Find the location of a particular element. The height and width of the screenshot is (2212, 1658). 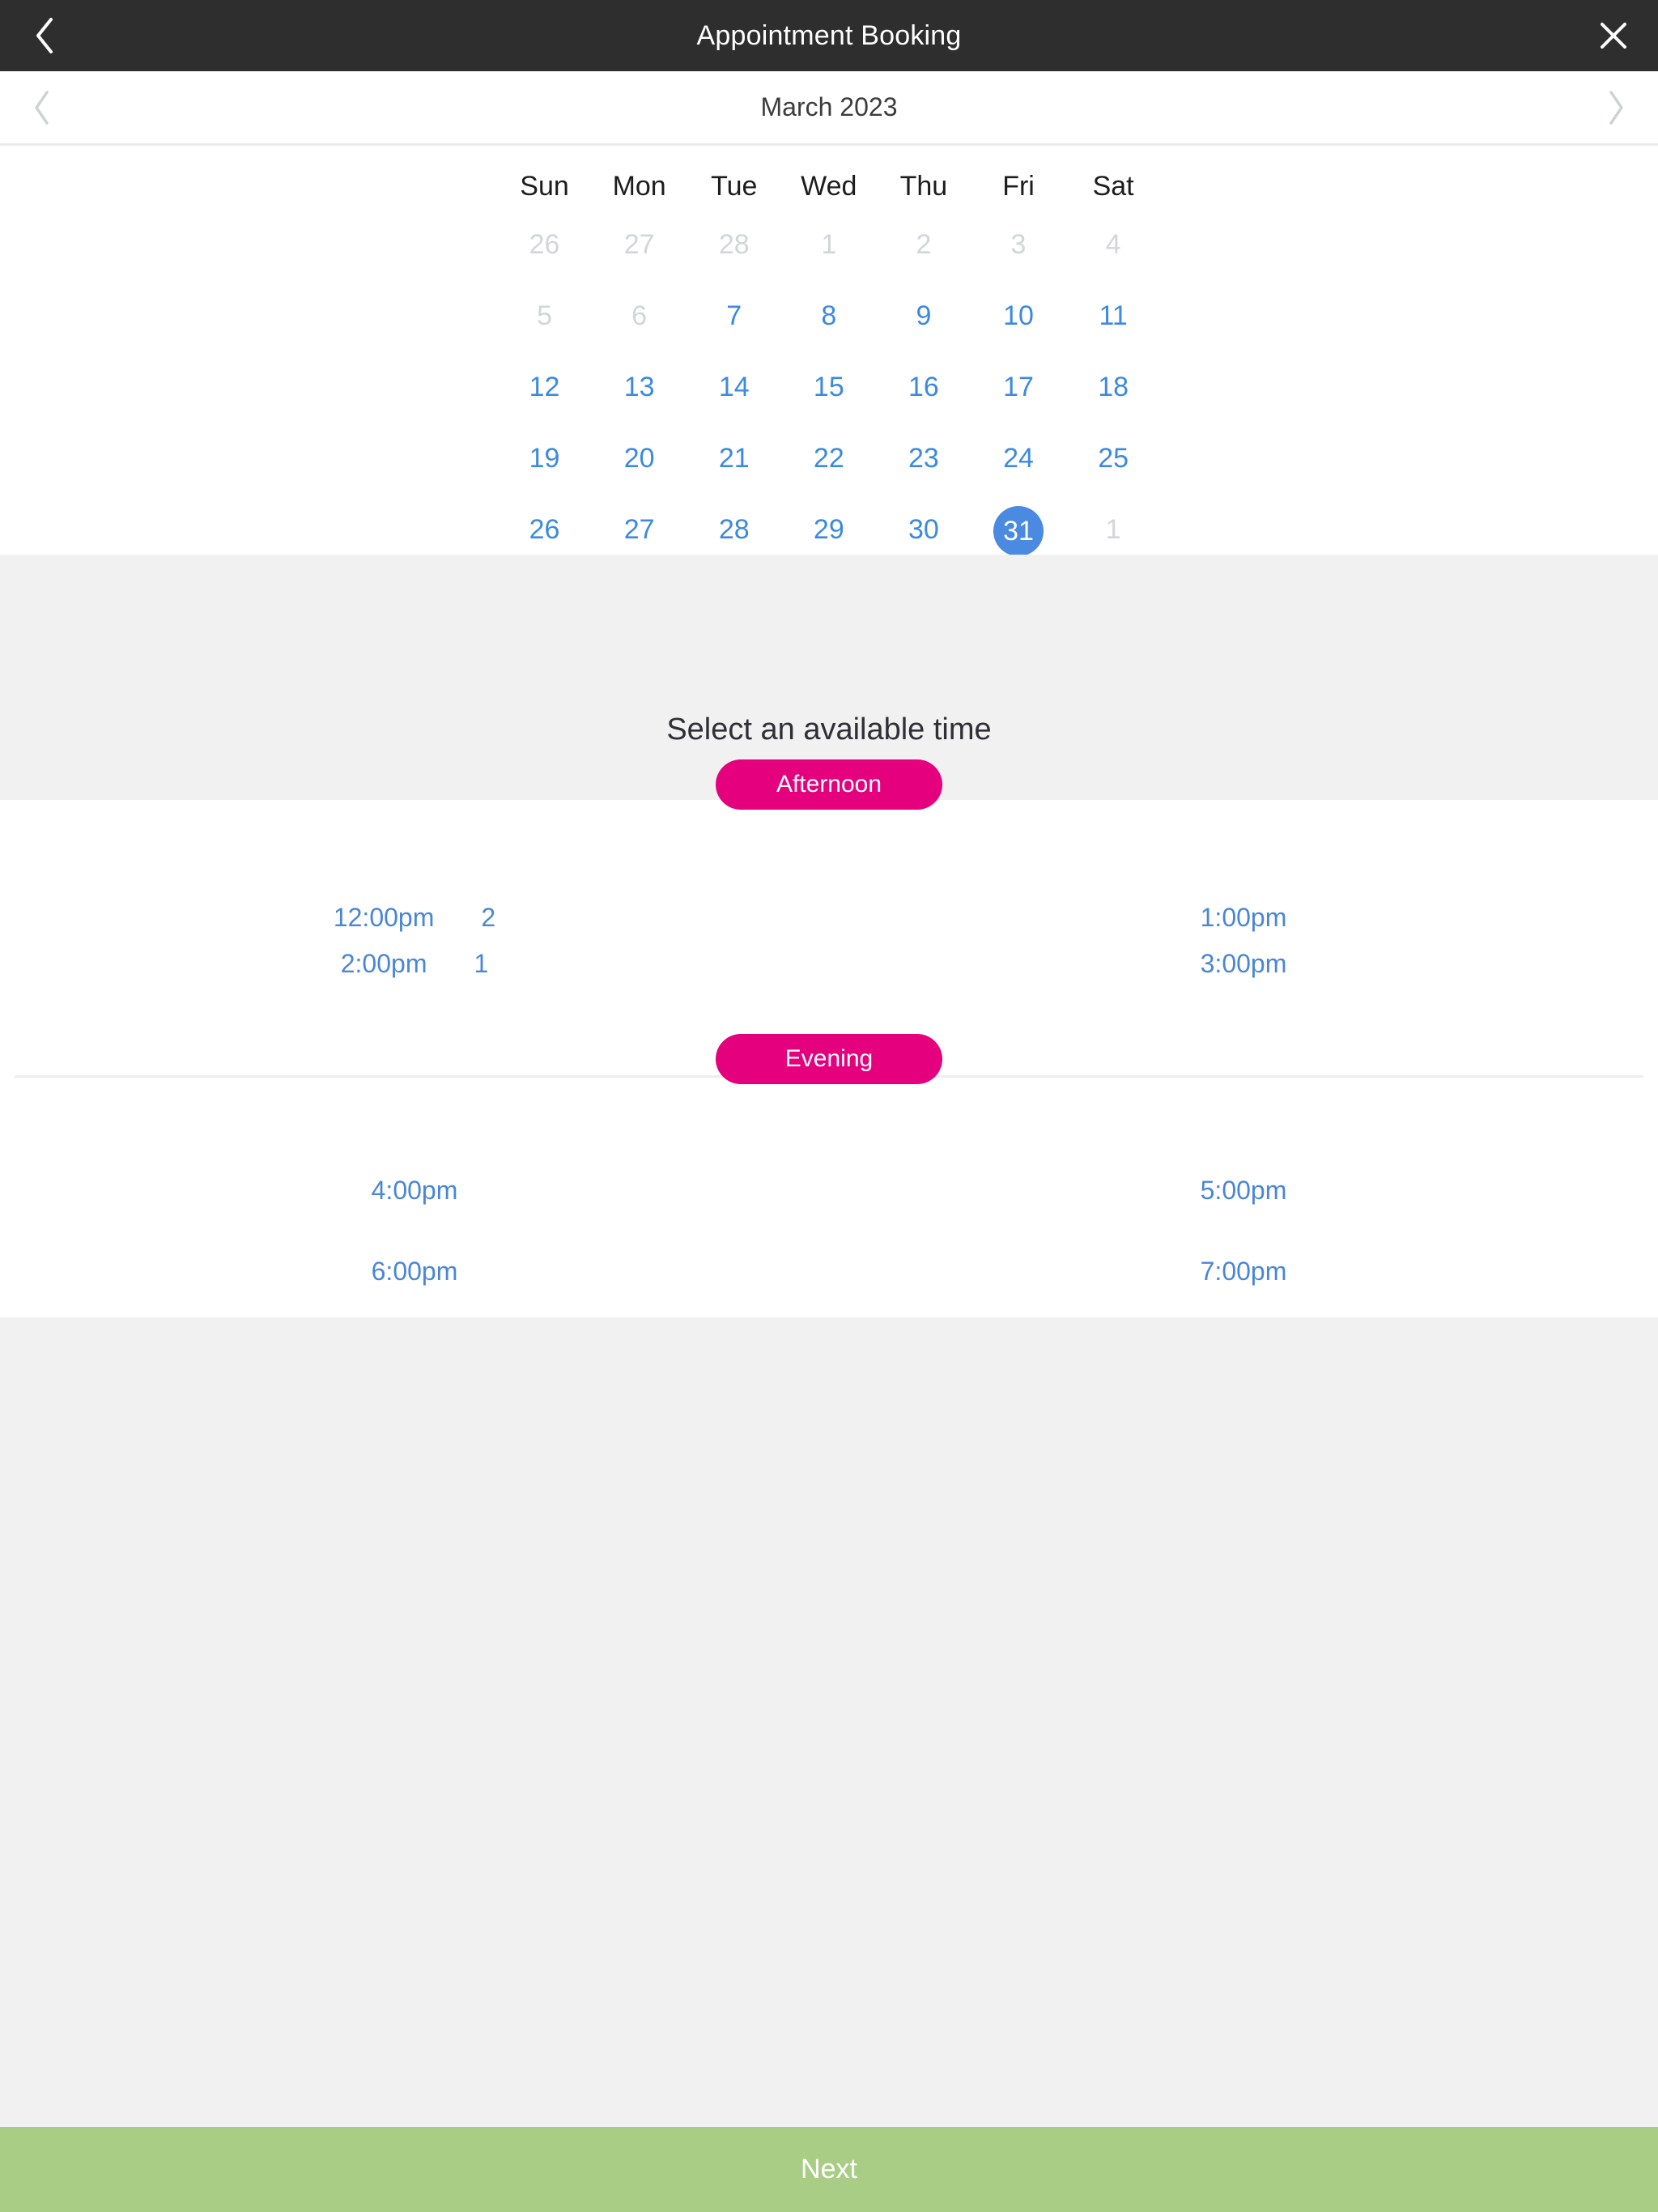

calendar-day-cell: 9 is located at coordinates (923, 316).